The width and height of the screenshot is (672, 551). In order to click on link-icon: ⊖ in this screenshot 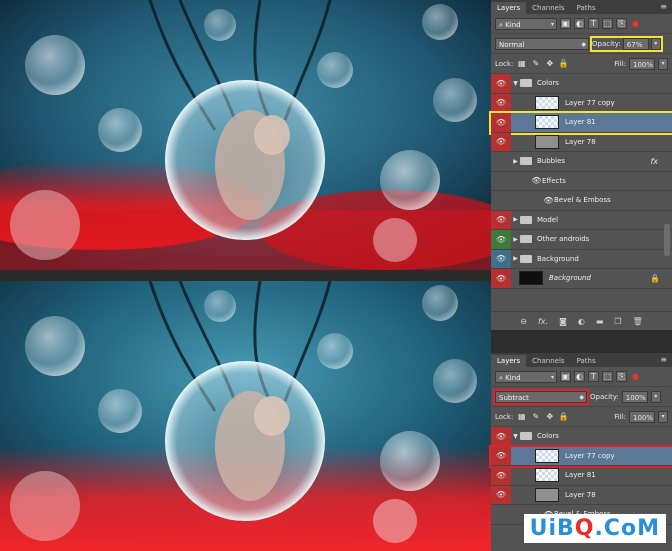, I will do `click(523, 321)`.